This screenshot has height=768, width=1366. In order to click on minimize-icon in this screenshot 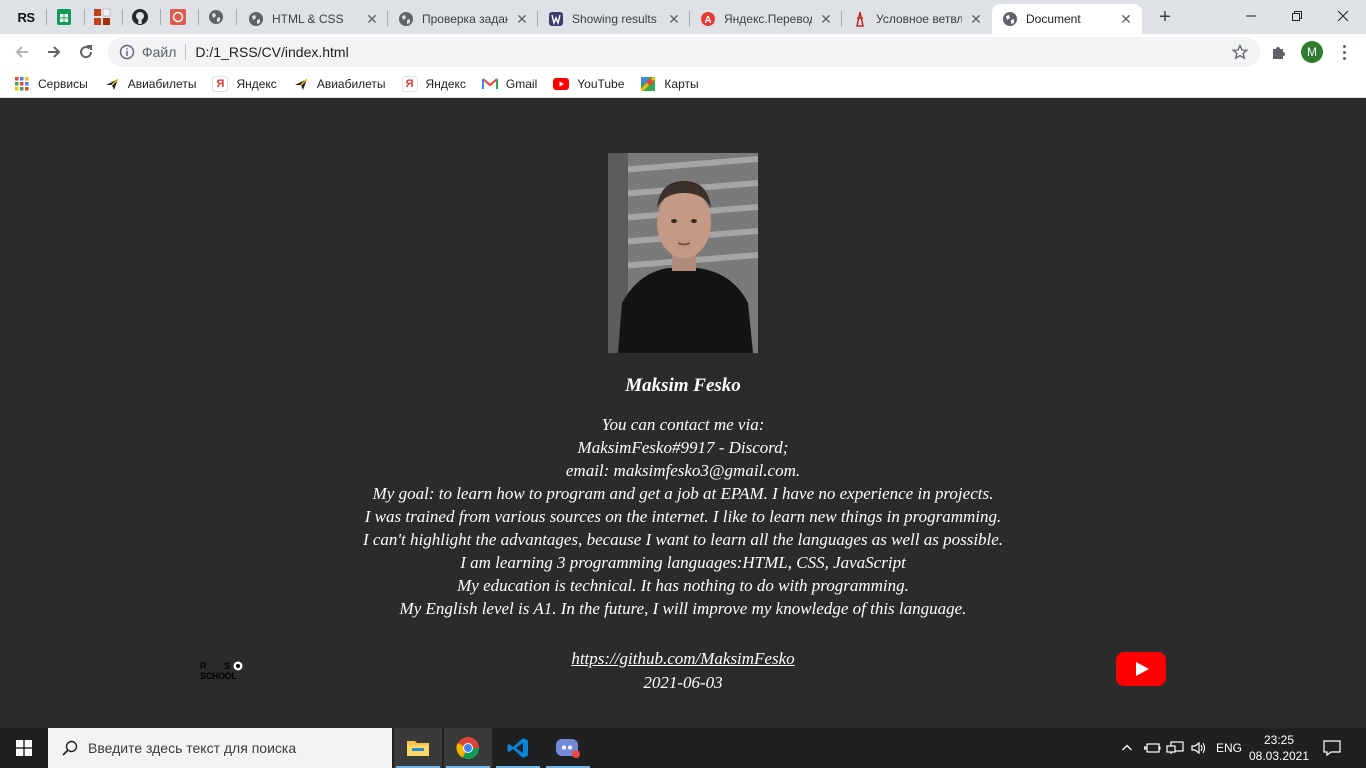, I will do `click(1251, 16)`.